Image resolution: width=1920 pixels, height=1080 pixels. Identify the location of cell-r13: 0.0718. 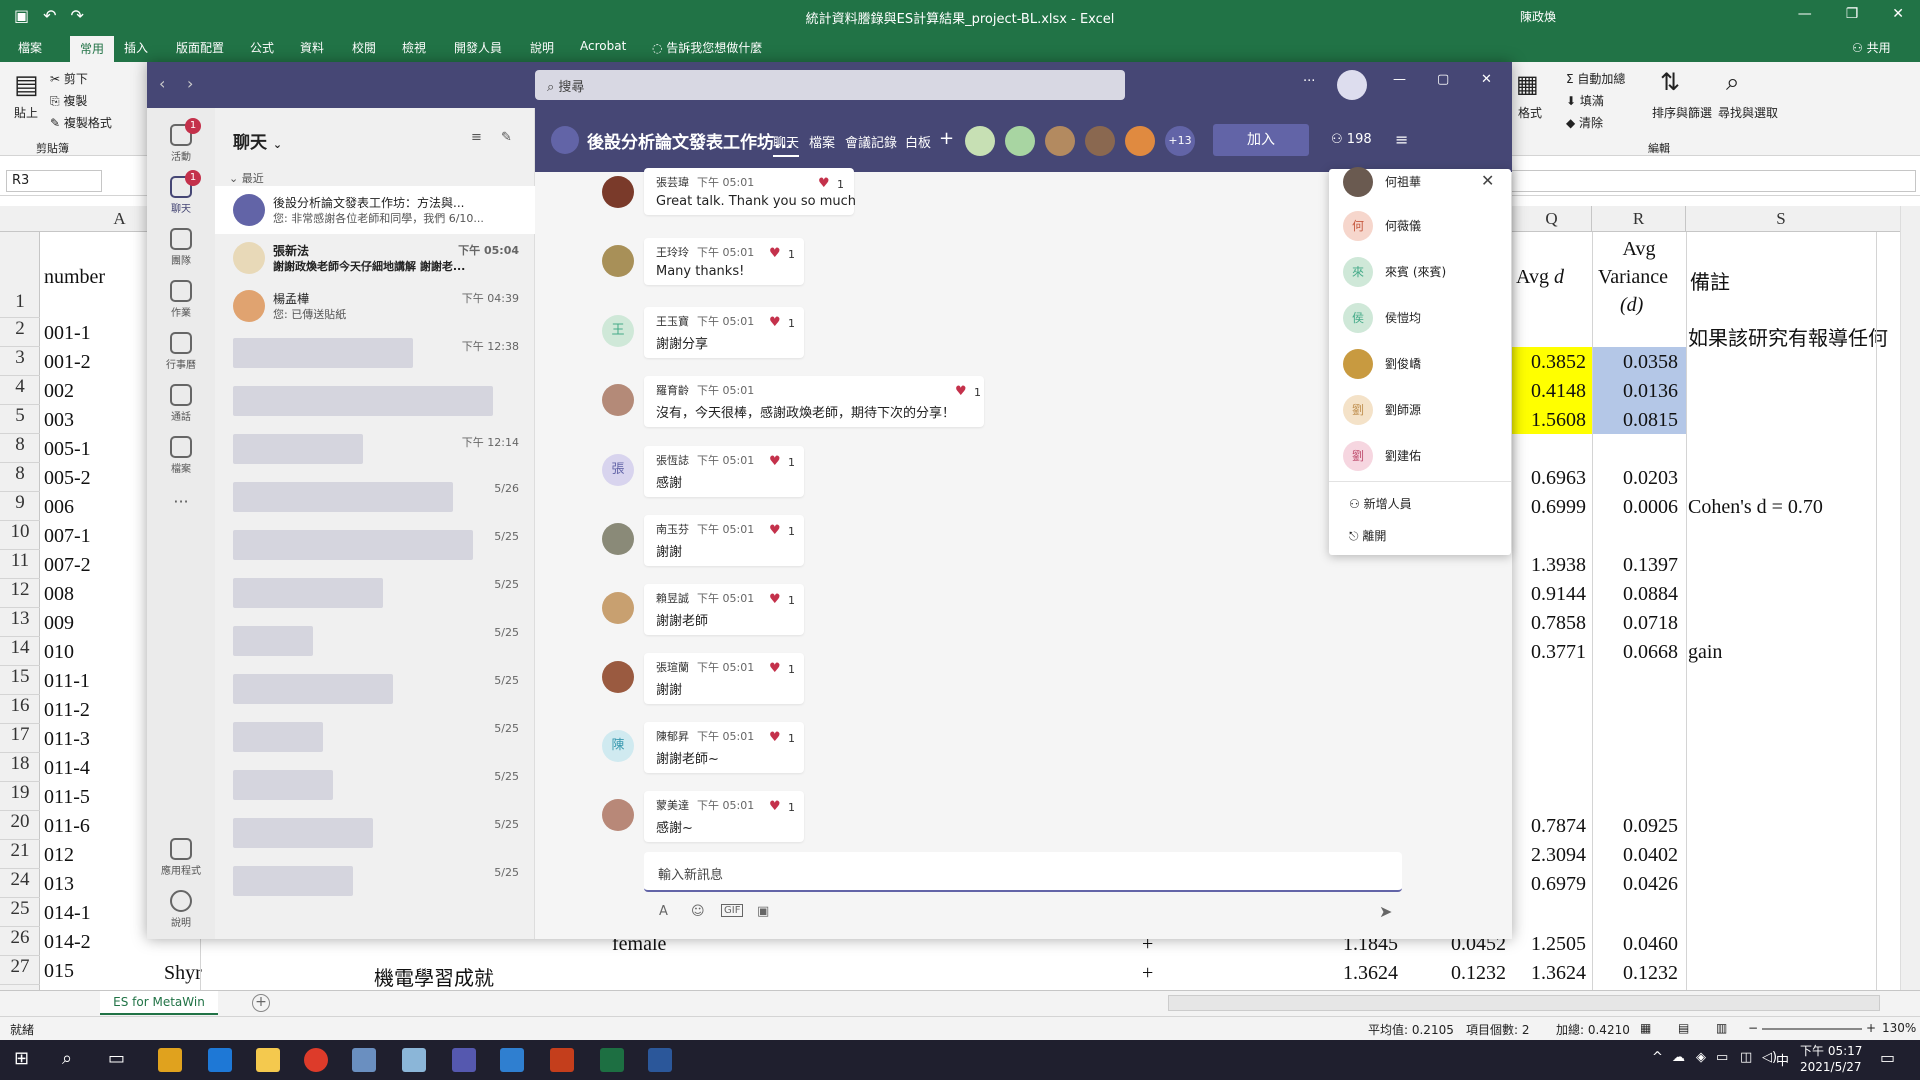
(1635, 623).